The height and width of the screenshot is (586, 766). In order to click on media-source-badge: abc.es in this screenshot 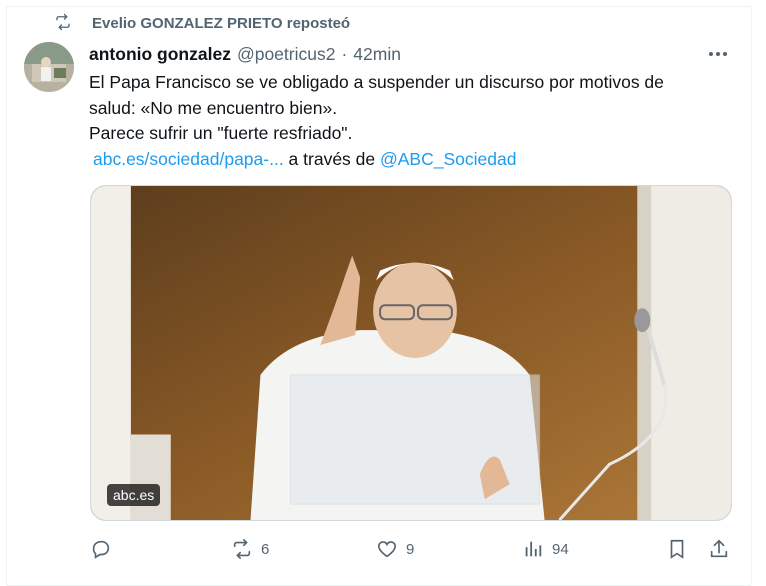, I will do `click(134, 495)`.